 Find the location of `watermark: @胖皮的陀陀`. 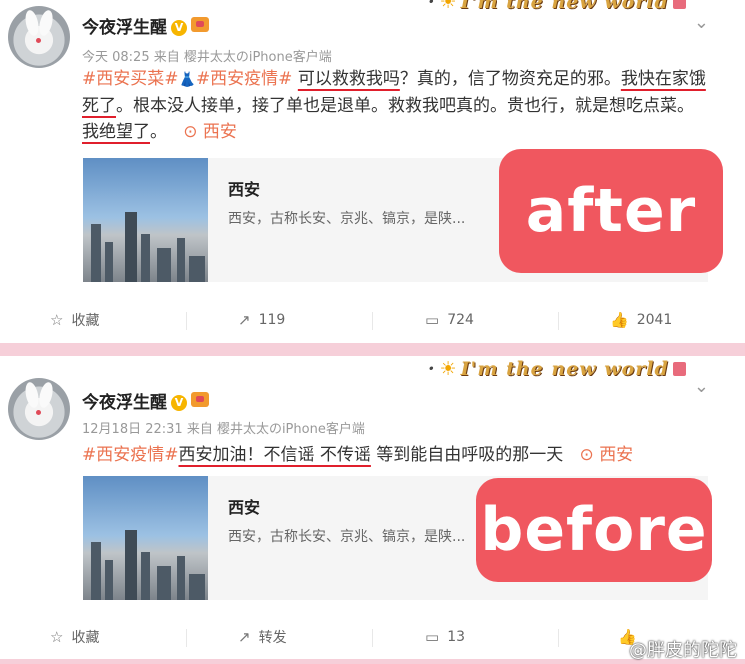

watermark: @胖皮的陀陀 is located at coordinates (683, 650).